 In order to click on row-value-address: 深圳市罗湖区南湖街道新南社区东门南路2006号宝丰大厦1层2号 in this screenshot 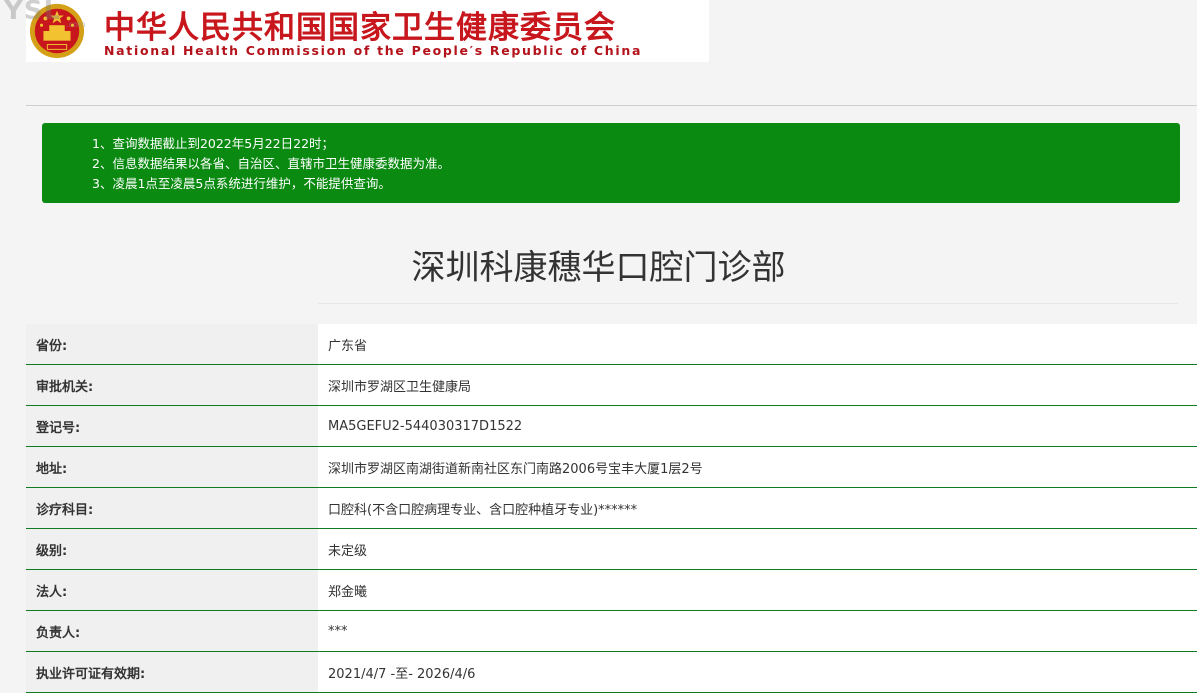, I will do `click(757, 467)`.